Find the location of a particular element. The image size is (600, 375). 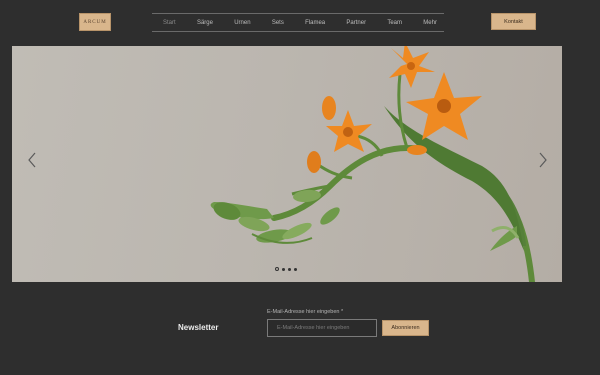

chevron-right-icon is located at coordinates (543, 160).